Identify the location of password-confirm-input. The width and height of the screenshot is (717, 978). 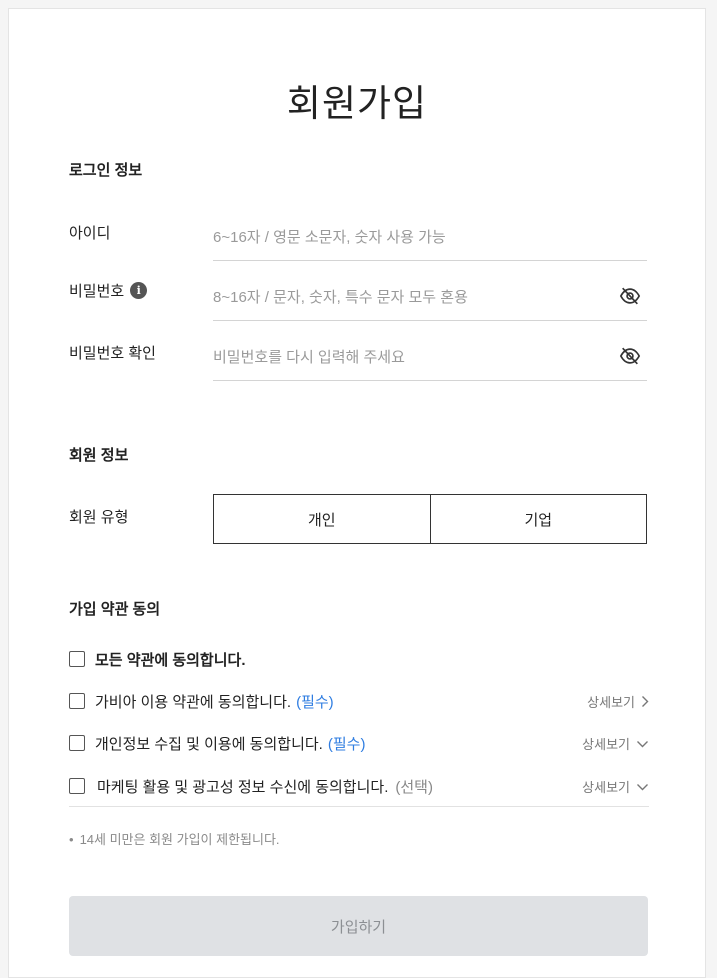
(408, 357).